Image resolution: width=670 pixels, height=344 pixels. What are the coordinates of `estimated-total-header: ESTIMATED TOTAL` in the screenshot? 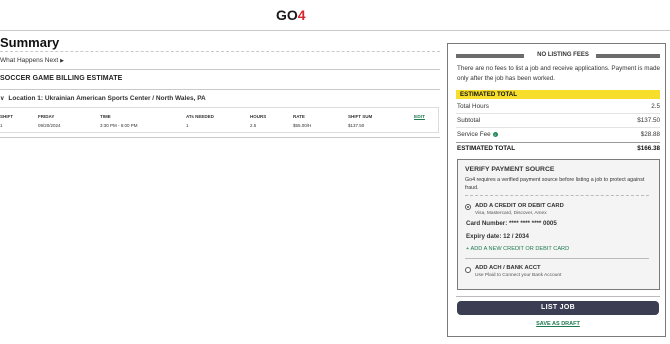 It's located at (558, 94).